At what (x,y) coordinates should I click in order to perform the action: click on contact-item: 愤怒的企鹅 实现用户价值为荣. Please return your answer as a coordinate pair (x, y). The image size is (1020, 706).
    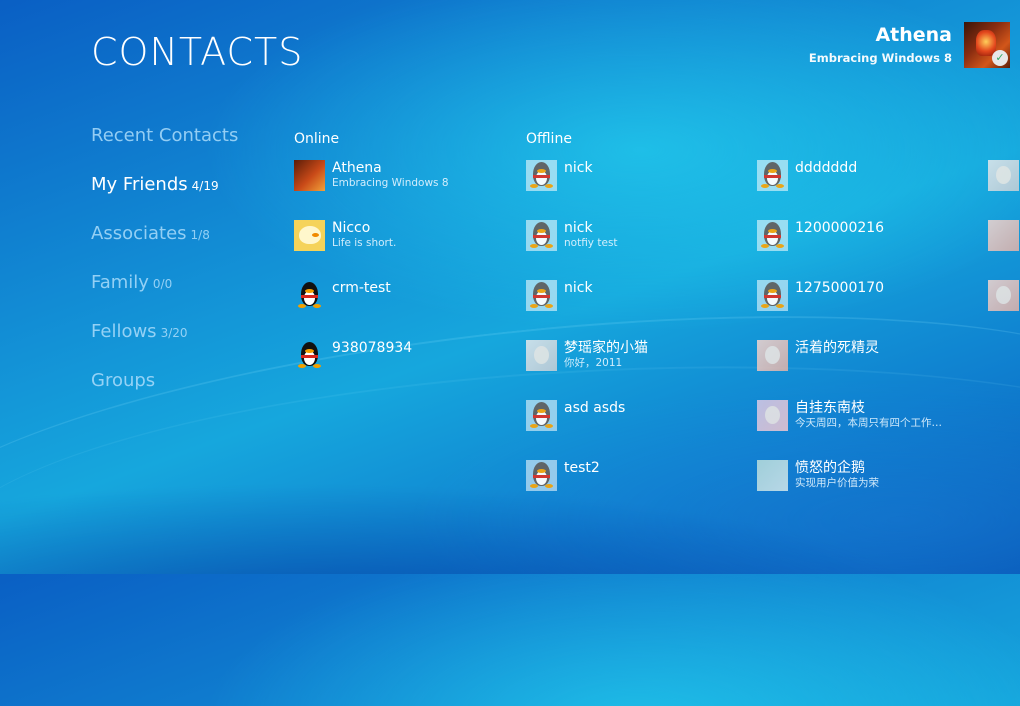
    Looking at the image, I should click on (867, 476).